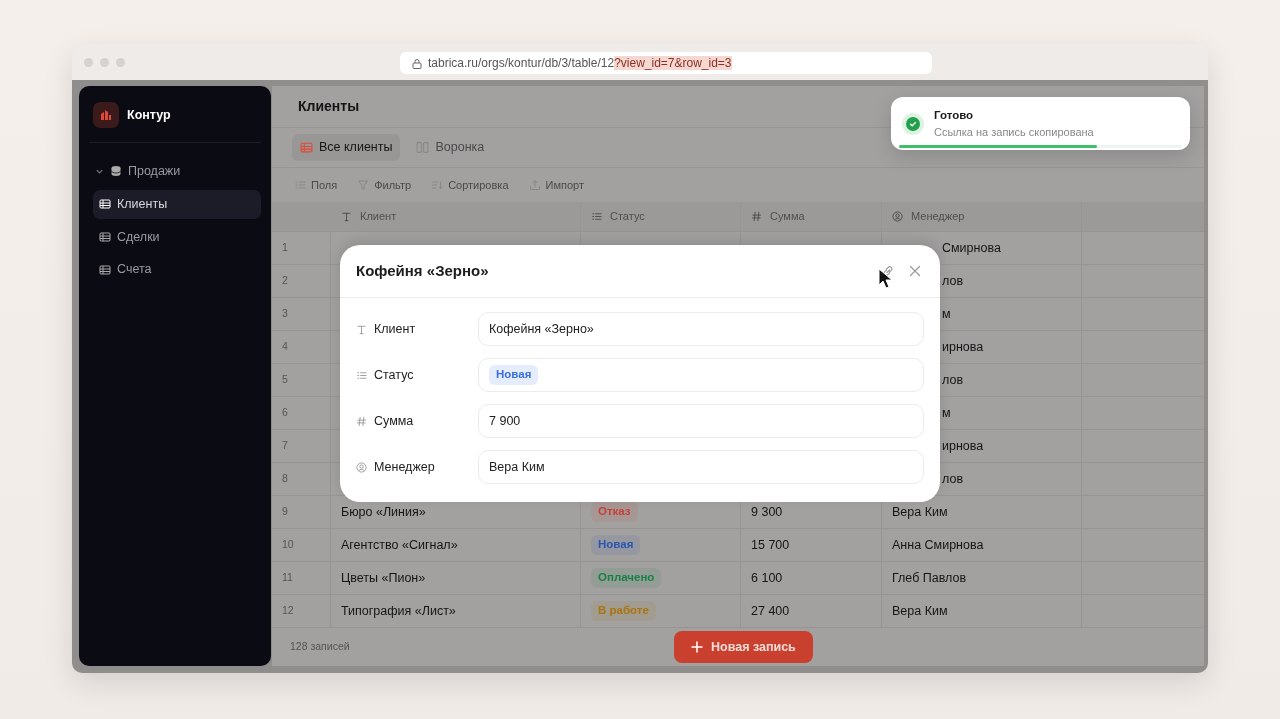 Image resolution: width=1280 pixels, height=719 pixels. I want to click on field-label: Менеджер, so click(404, 467).